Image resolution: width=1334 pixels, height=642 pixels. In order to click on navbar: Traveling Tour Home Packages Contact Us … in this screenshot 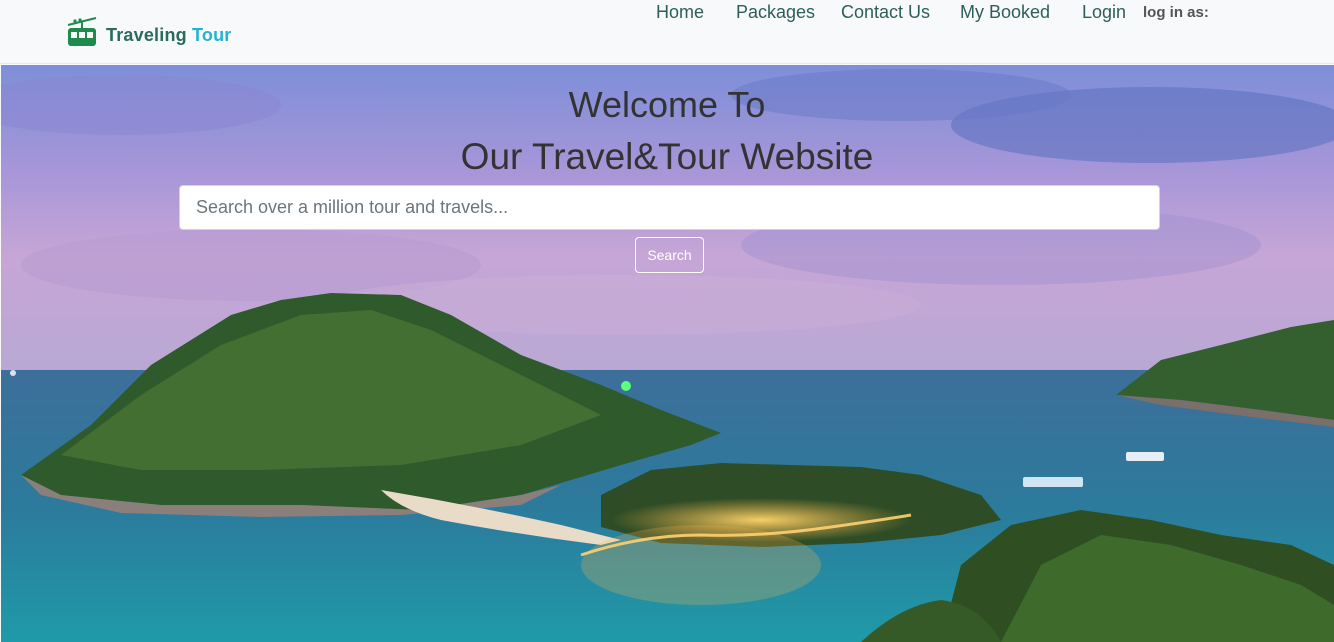, I will do `click(667, 32)`.